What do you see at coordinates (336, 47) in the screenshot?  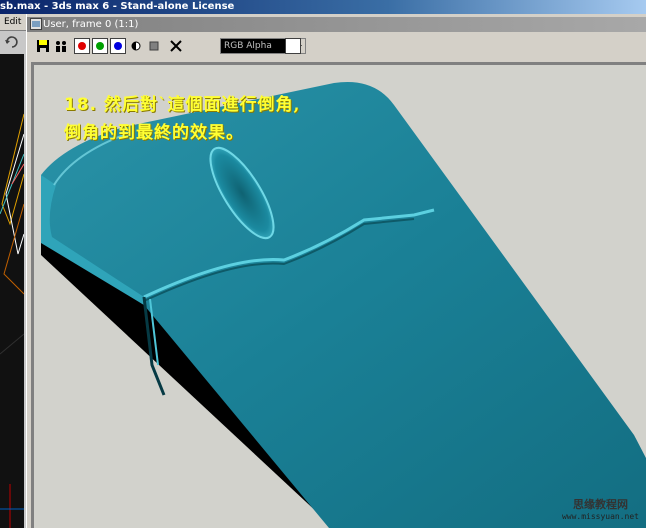 I see `render-toolbar: RGB Alpha` at bounding box center [336, 47].